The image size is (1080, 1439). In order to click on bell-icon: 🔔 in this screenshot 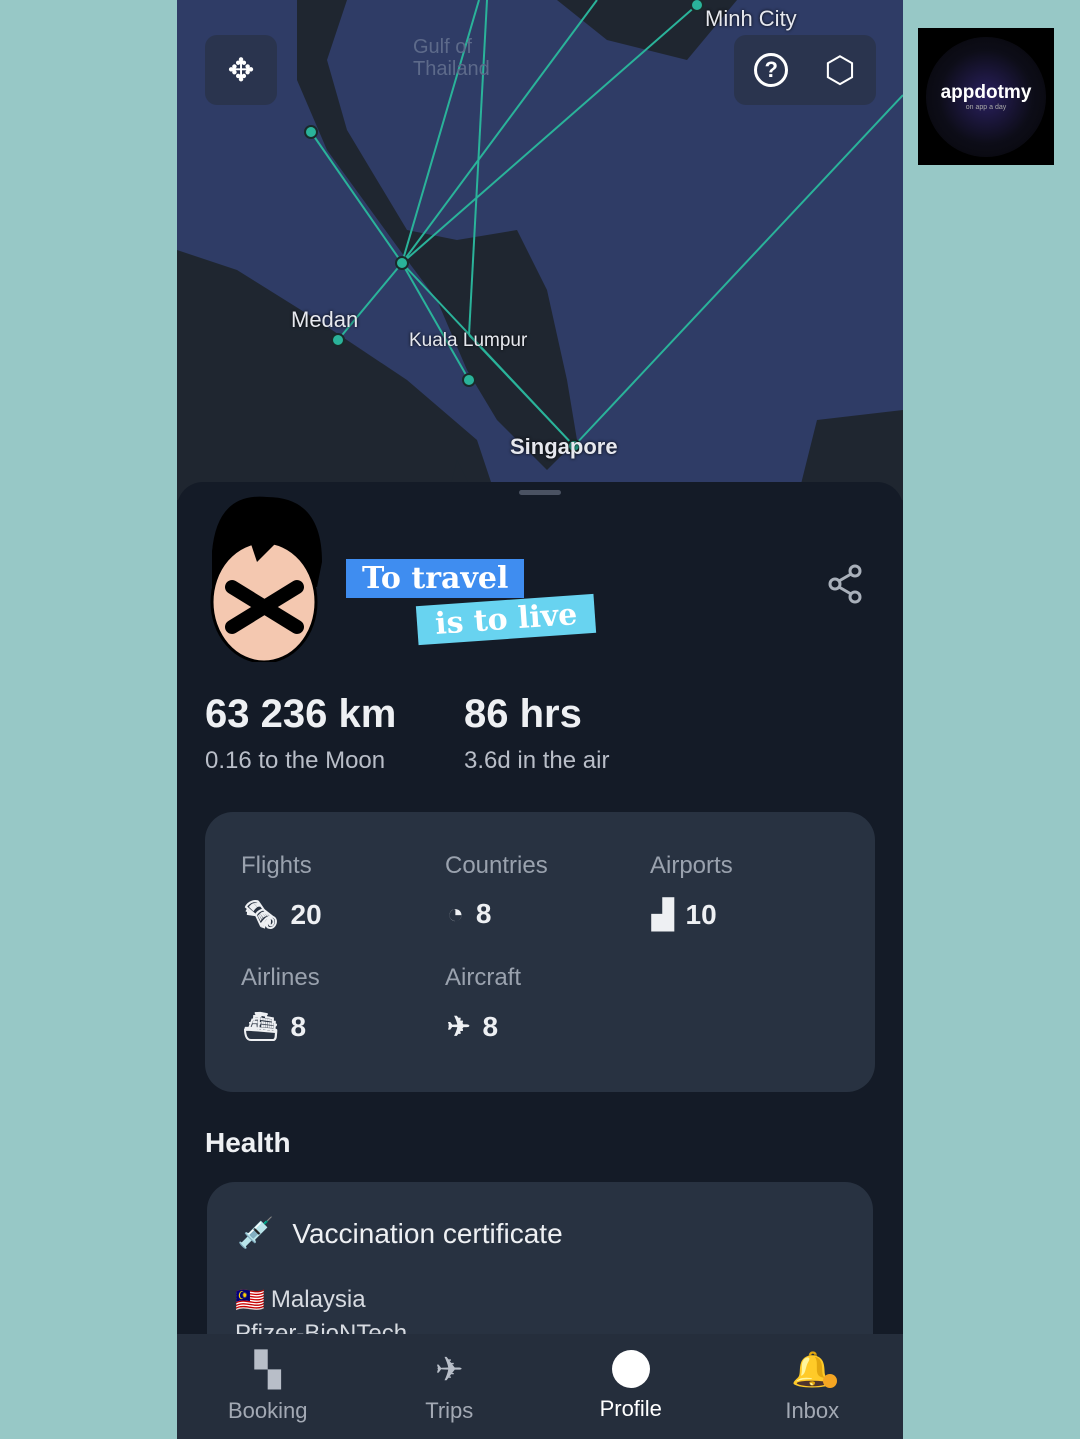, I will do `click(814, 1370)`.